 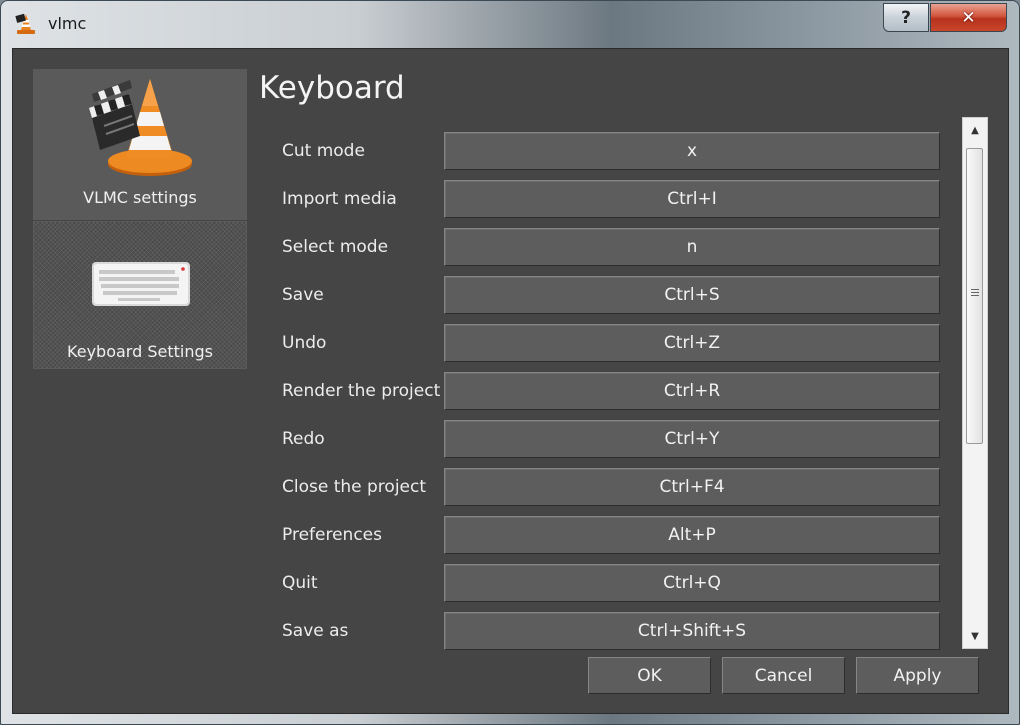 What do you see at coordinates (510, 24) in the screenshot?
I see `title-bar: vlmc ? ✕` at bounding box center [510, 24].